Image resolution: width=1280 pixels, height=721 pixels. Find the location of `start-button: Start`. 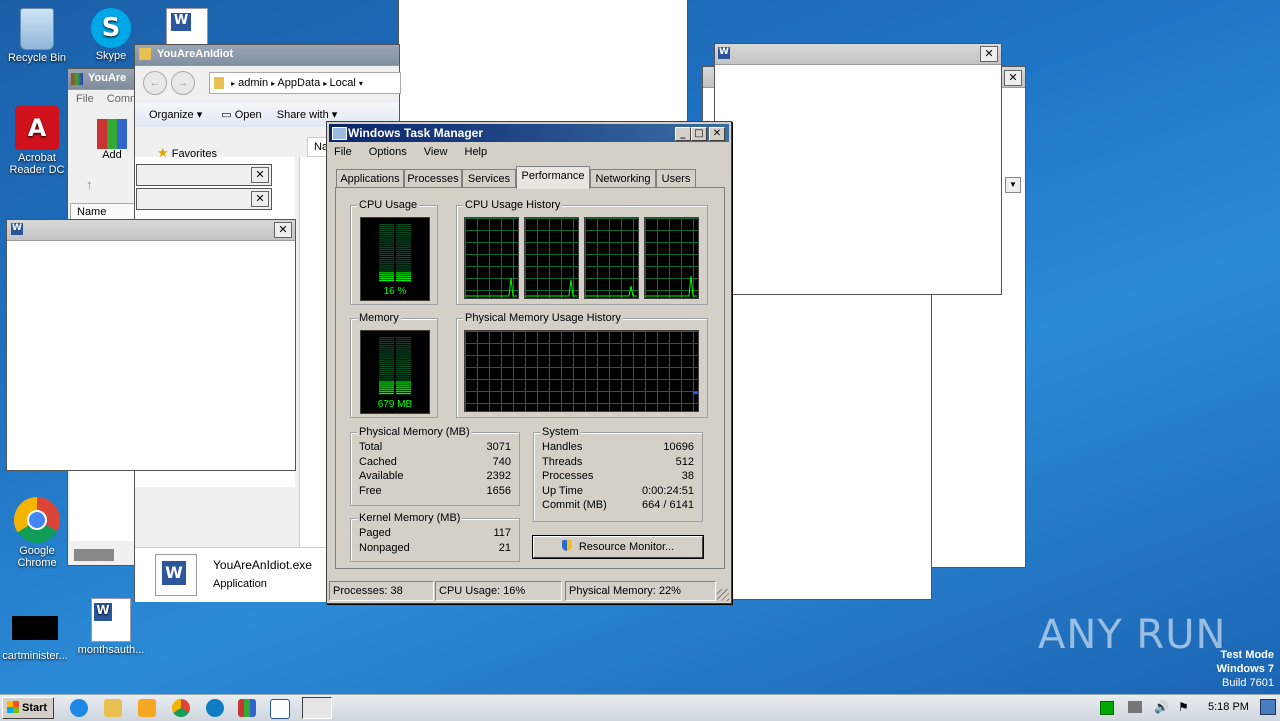

start-button: Start is located at coordinates (28, 708).